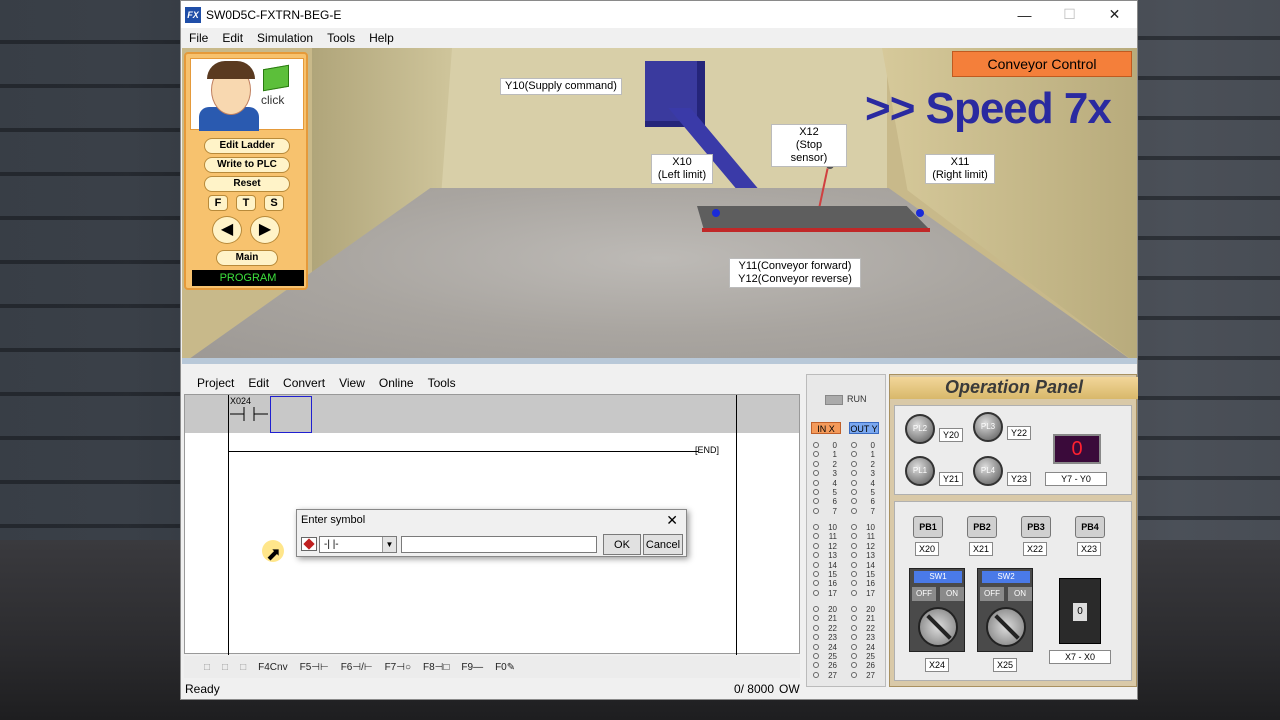 The width and height of the screenshot is (1280, 720). I want to click on menu-tools: Tools, so click(341, 38).